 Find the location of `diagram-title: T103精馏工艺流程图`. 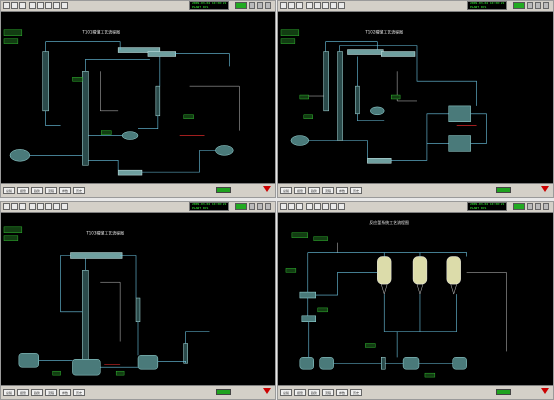

diagram-title: T103精馏工艺流程图 is located at coordinates (104, 233).